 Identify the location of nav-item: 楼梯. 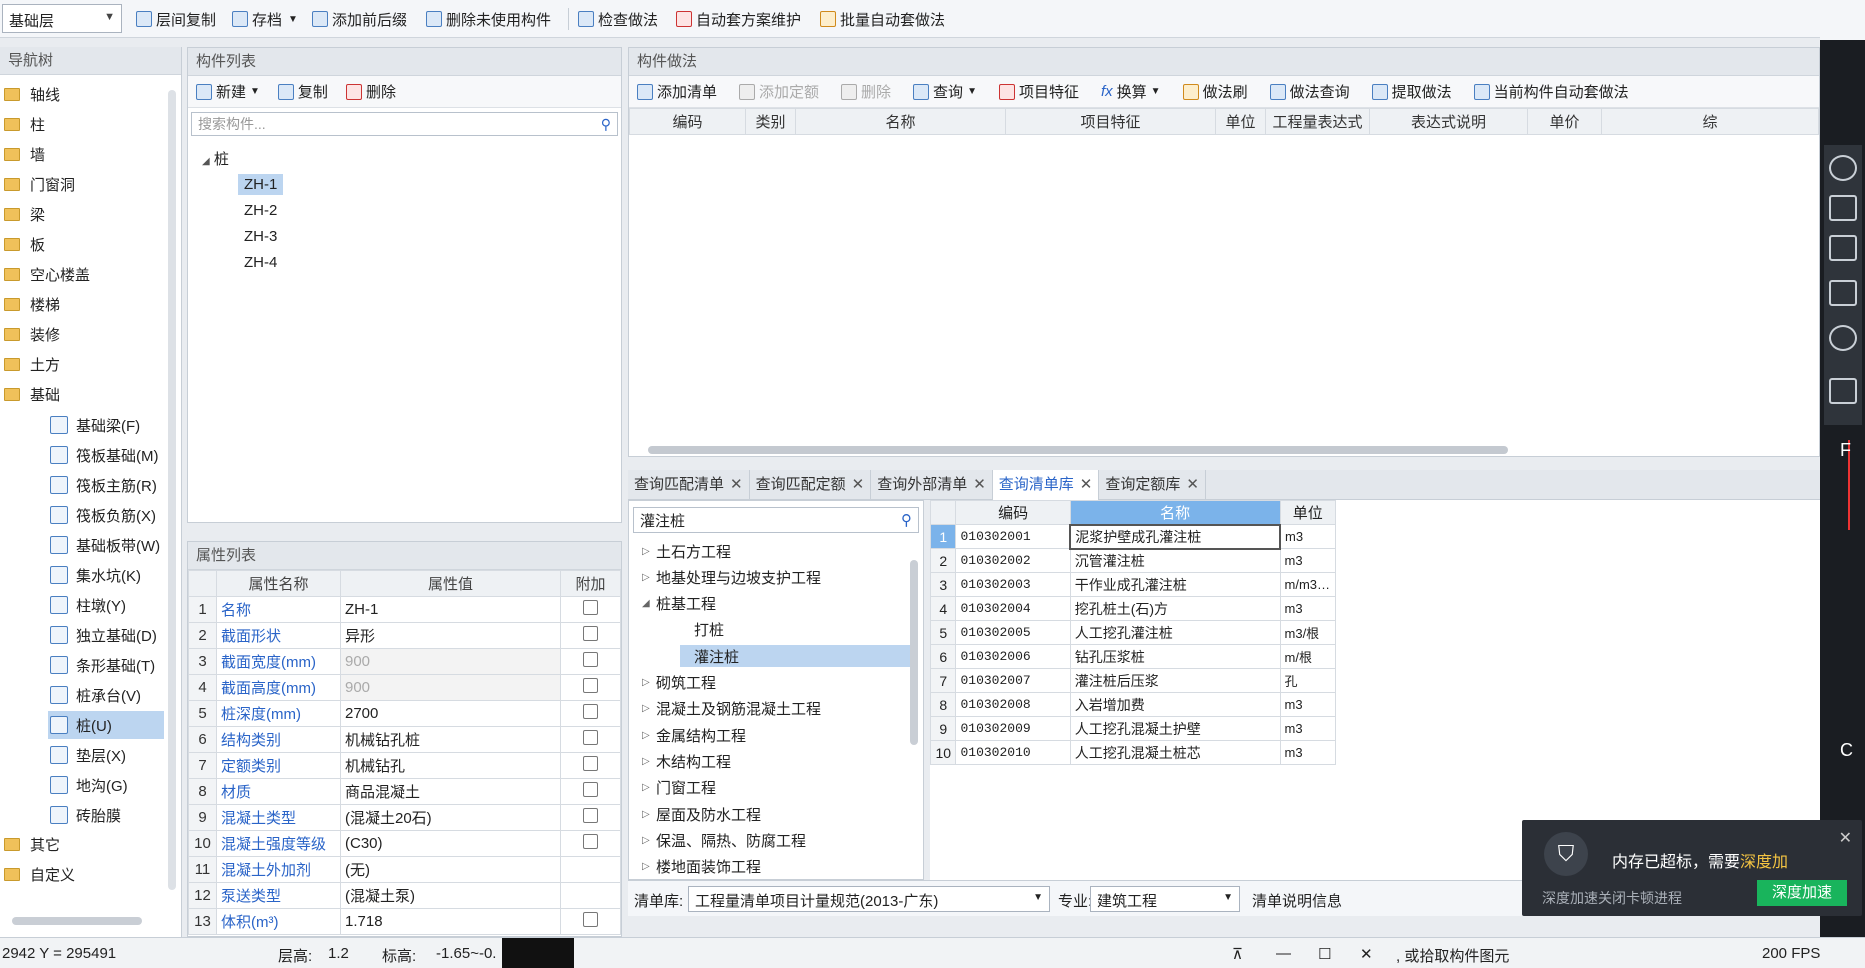
(30, 304).